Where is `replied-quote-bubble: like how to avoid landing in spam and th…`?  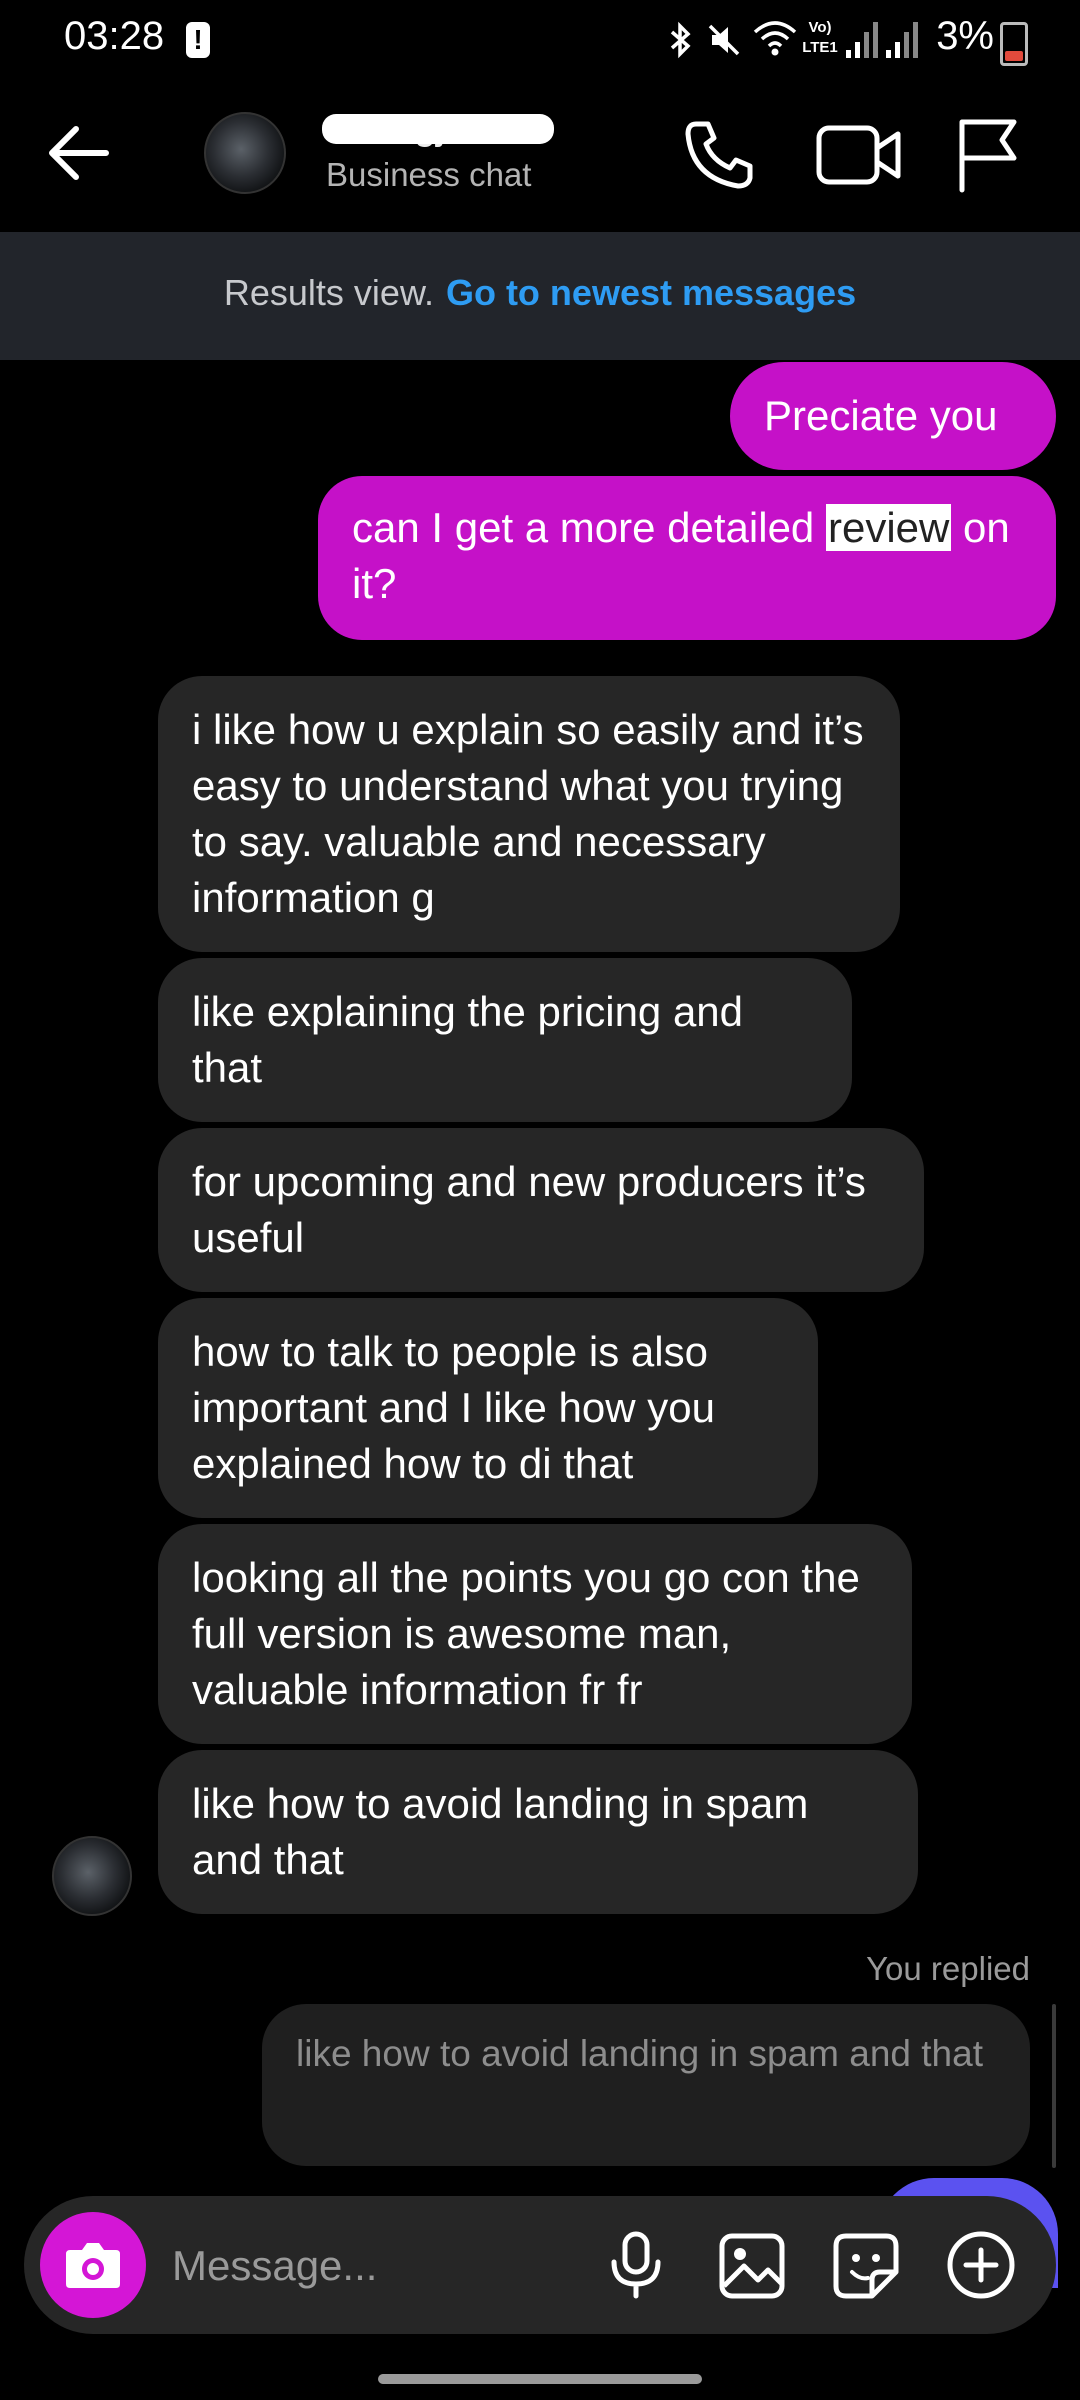
replied-quote-bubble: like how to avoid landing in spam and th… is located at coordinates (646, 2085).